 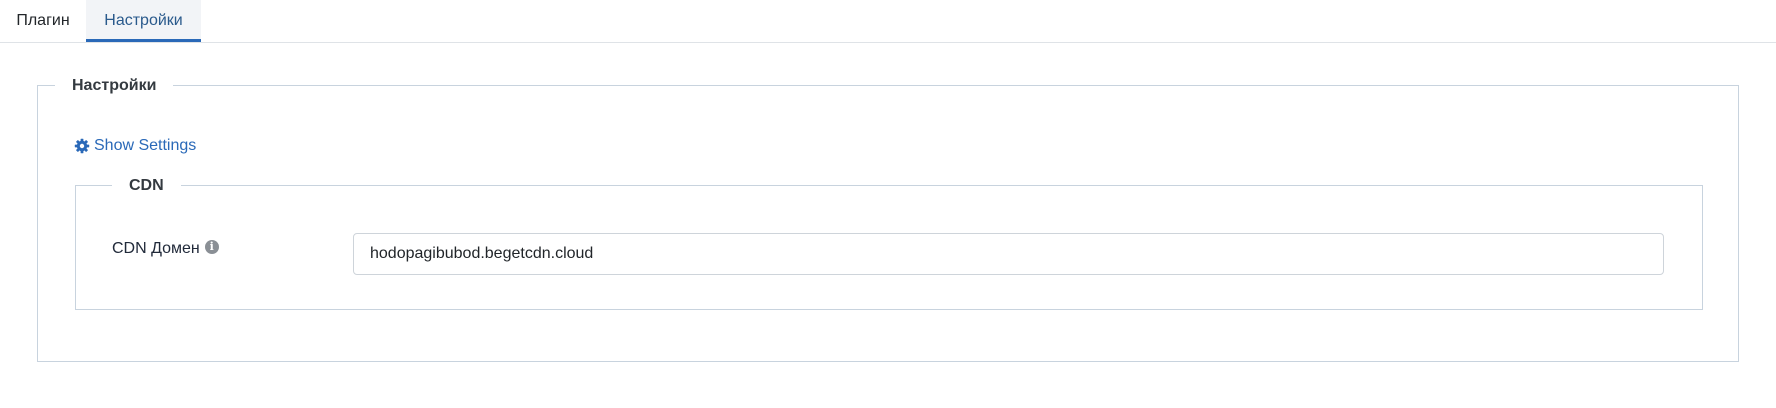 What do you see at coordinates (156, 248) in the screenshot?
I see `cdn-domain-label: CDN Домен` at bounding box center [156, 248].